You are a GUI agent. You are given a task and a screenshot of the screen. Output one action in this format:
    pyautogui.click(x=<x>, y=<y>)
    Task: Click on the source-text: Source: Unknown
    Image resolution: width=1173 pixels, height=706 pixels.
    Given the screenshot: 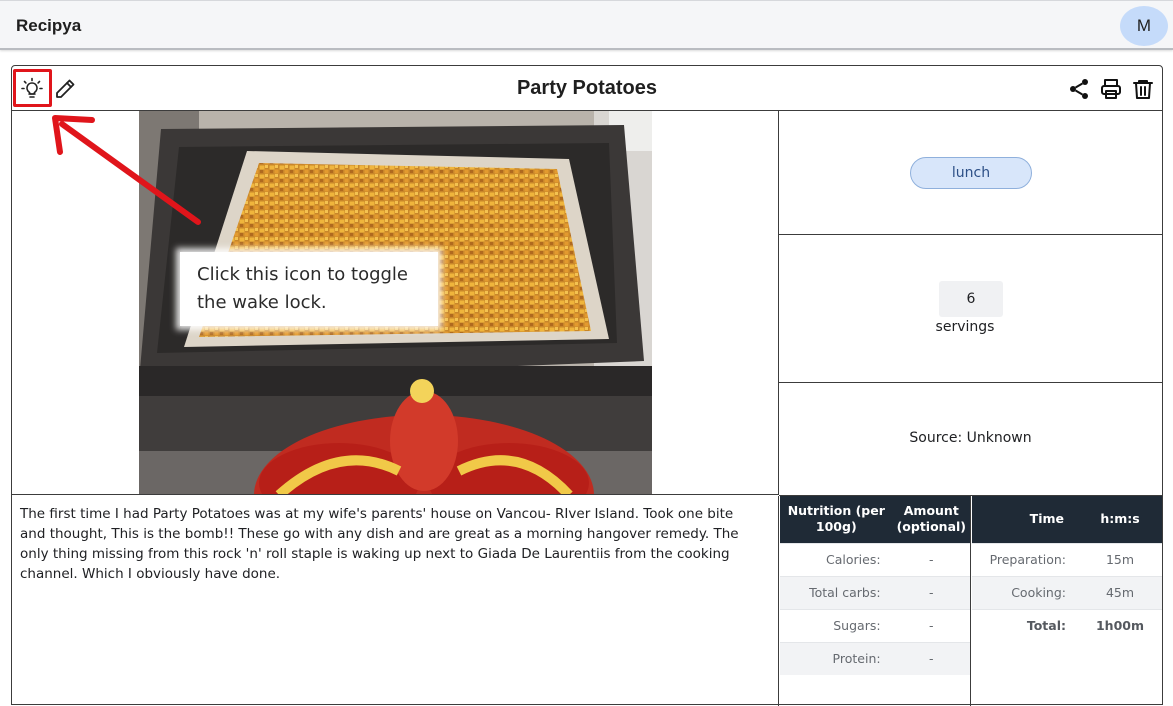 What is the action you would take?
    pyautogui.click(x=970, y=438)
    